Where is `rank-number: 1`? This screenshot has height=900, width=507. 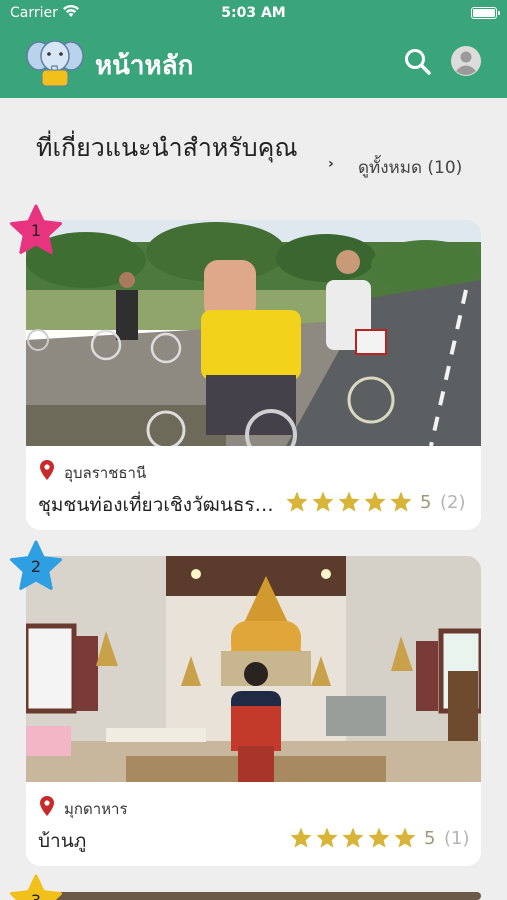 rank-number: 1 is located at coordinates (36, 230).